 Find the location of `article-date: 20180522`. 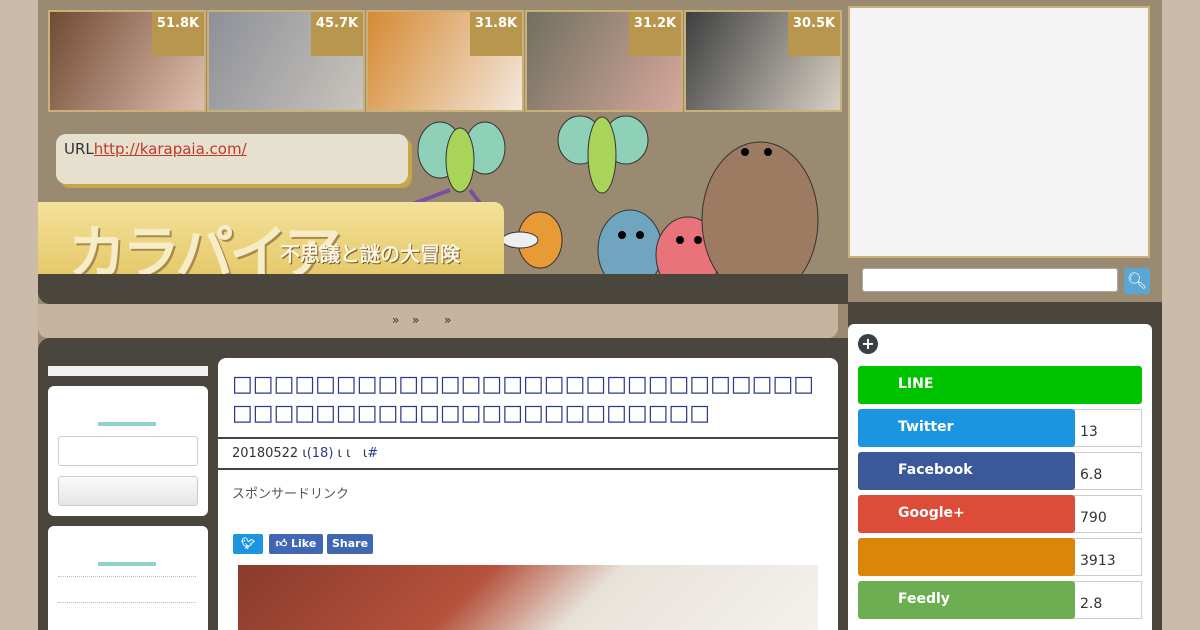

article-date: 20180522 is located at coordinates (265, 453).